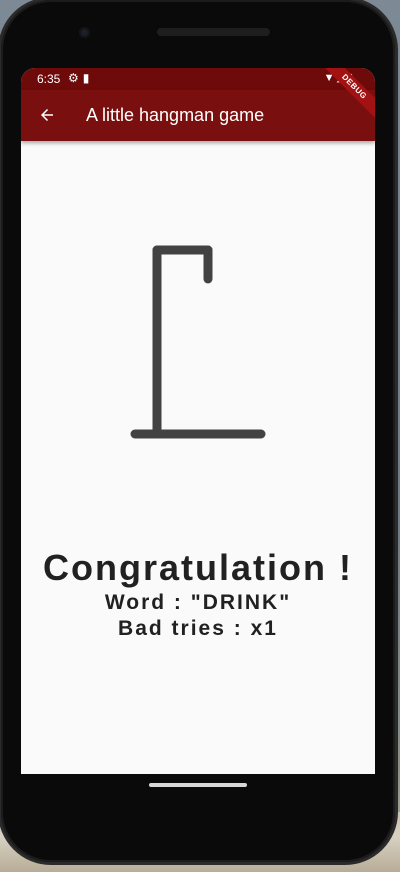  I want to click on result-title: Congratulation !, so click(198, 567).